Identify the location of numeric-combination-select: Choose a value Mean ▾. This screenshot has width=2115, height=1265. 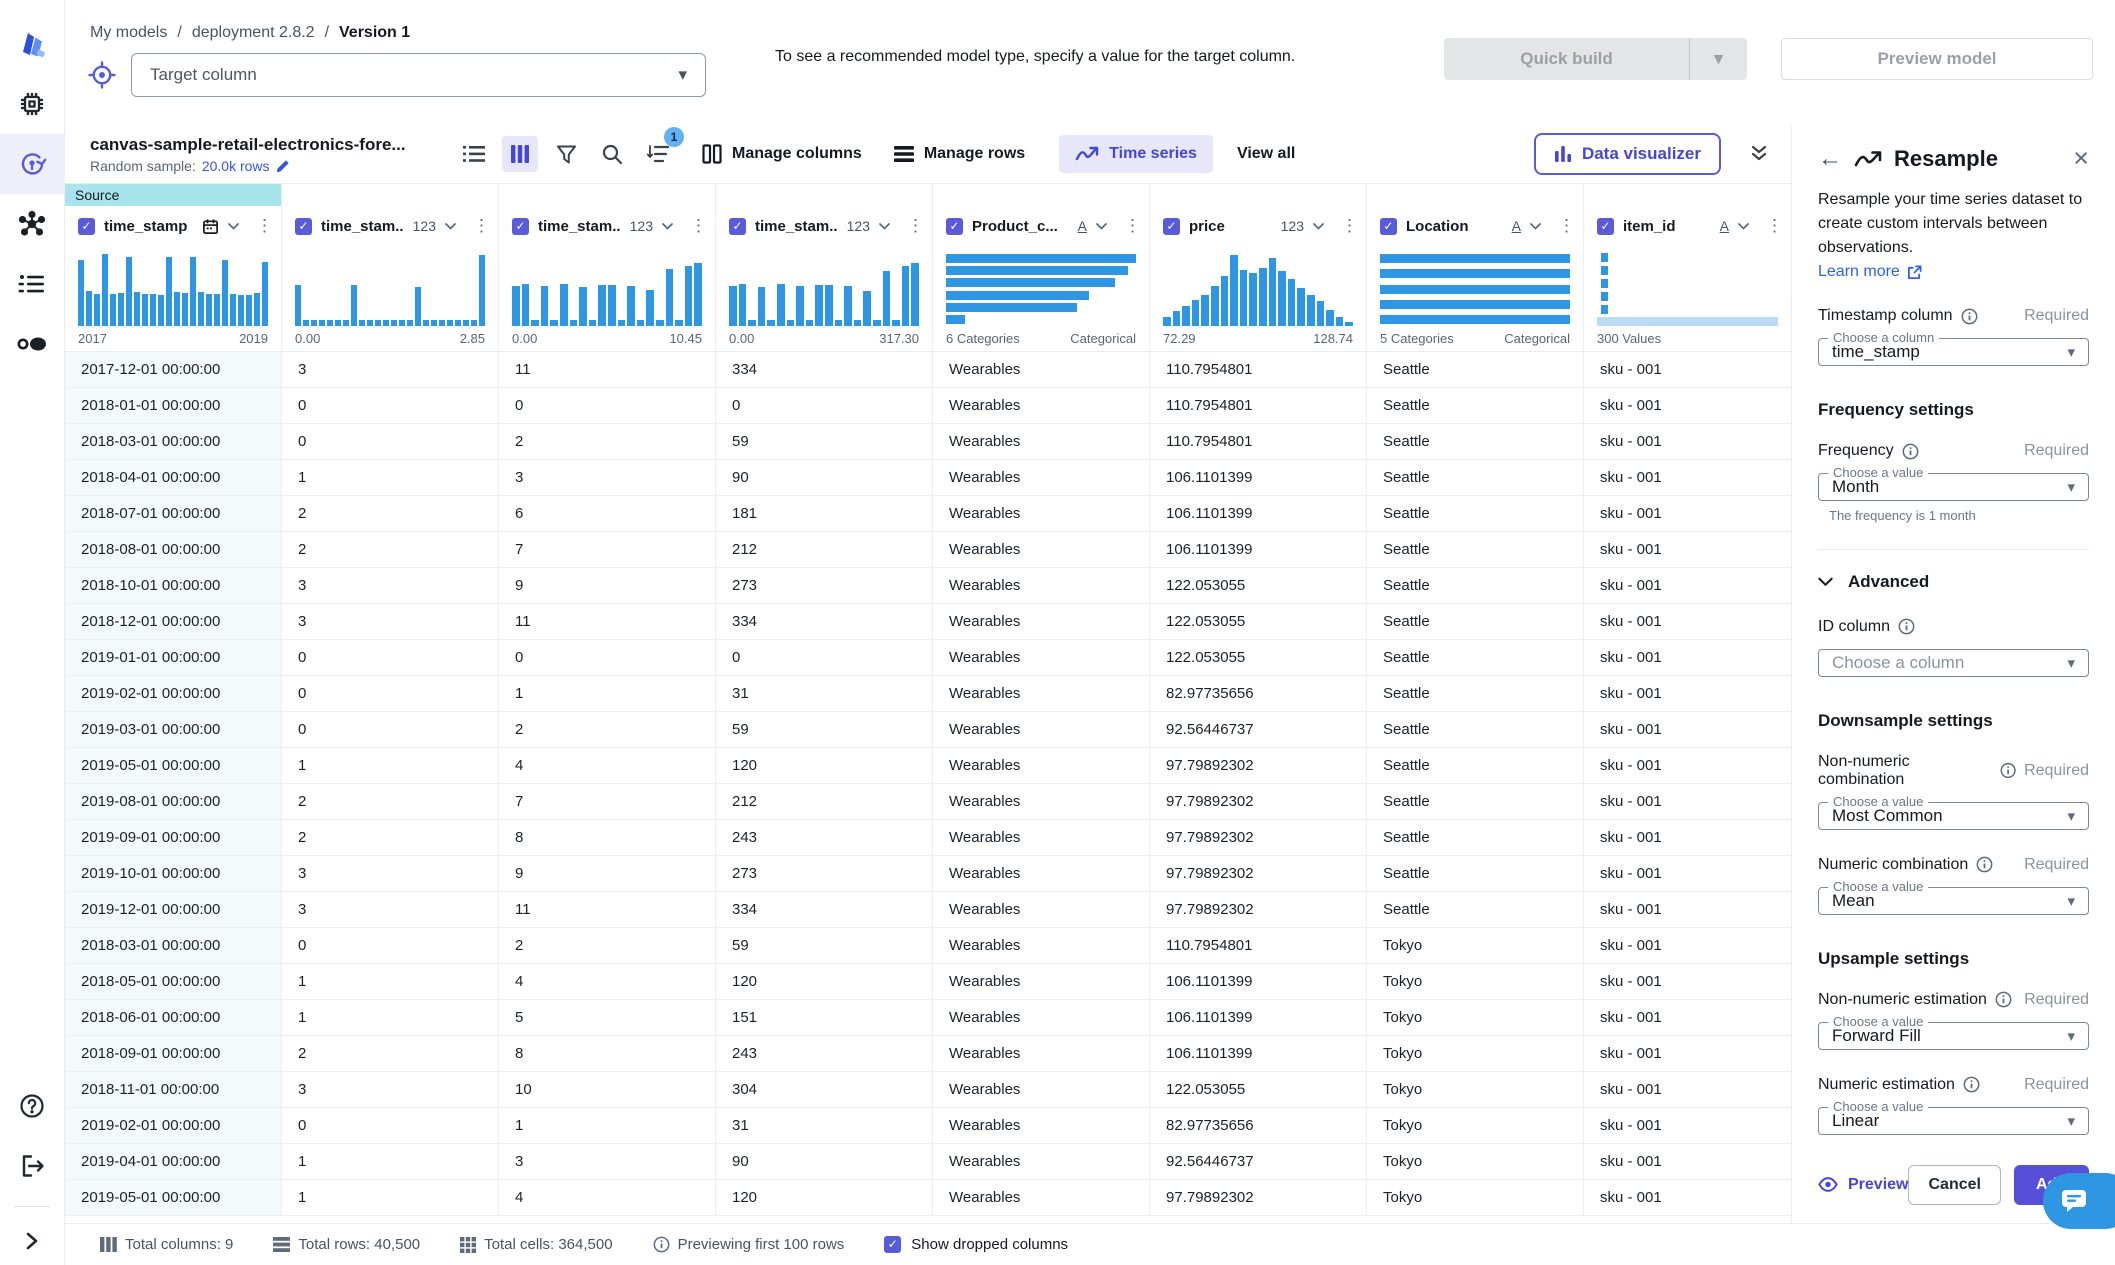
(1953, 896).